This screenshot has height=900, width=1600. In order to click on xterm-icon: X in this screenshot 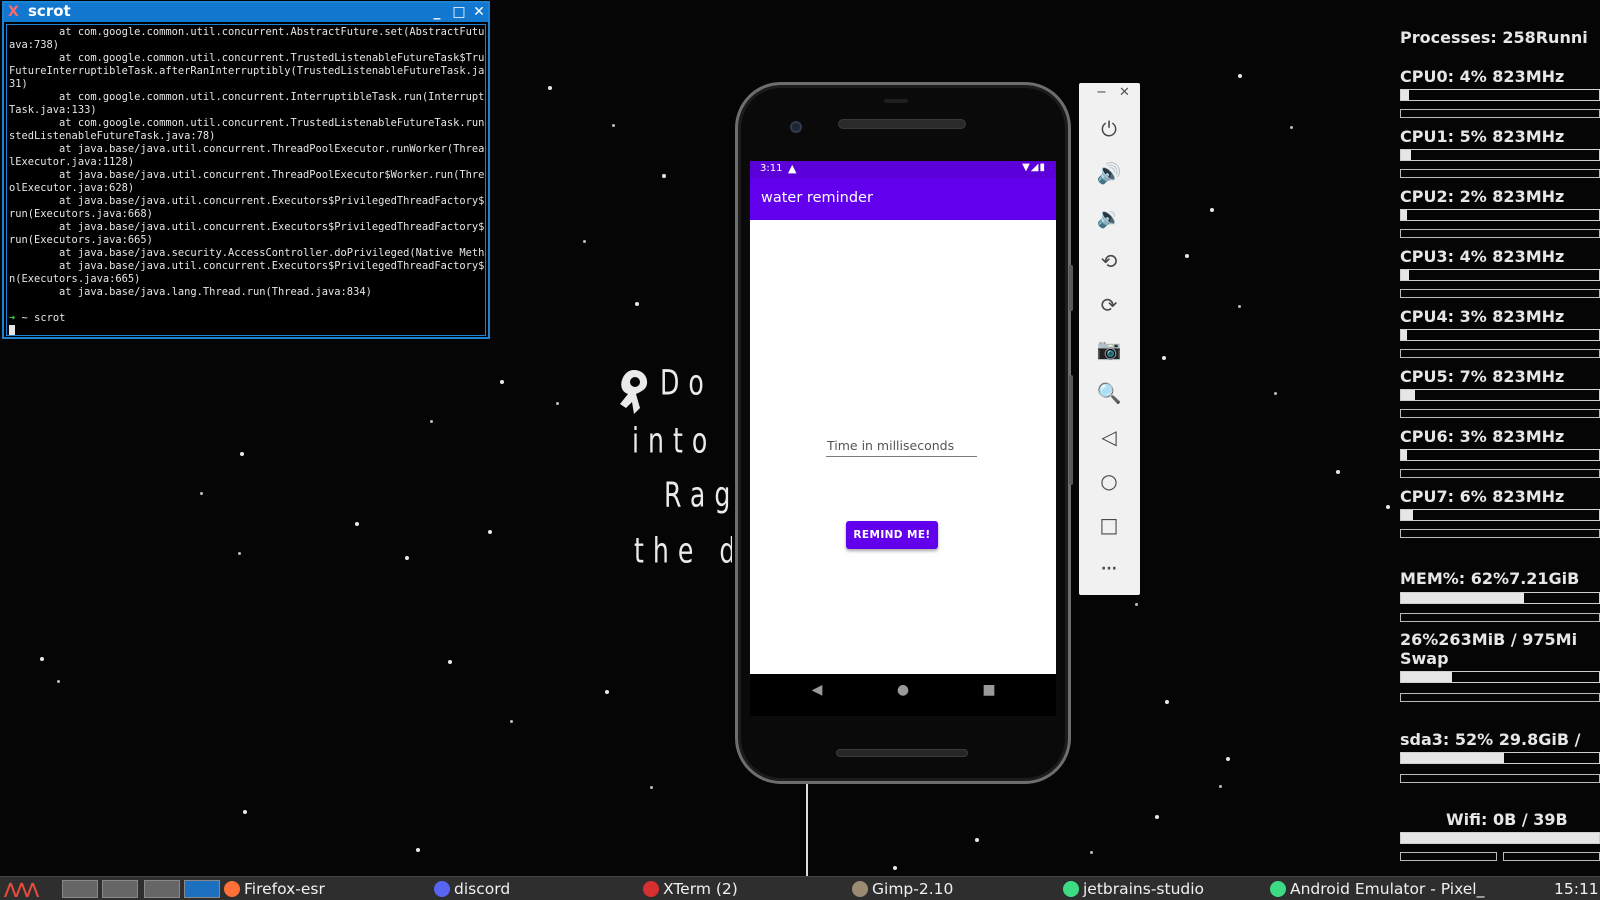, I will do `click(13, 12)`.